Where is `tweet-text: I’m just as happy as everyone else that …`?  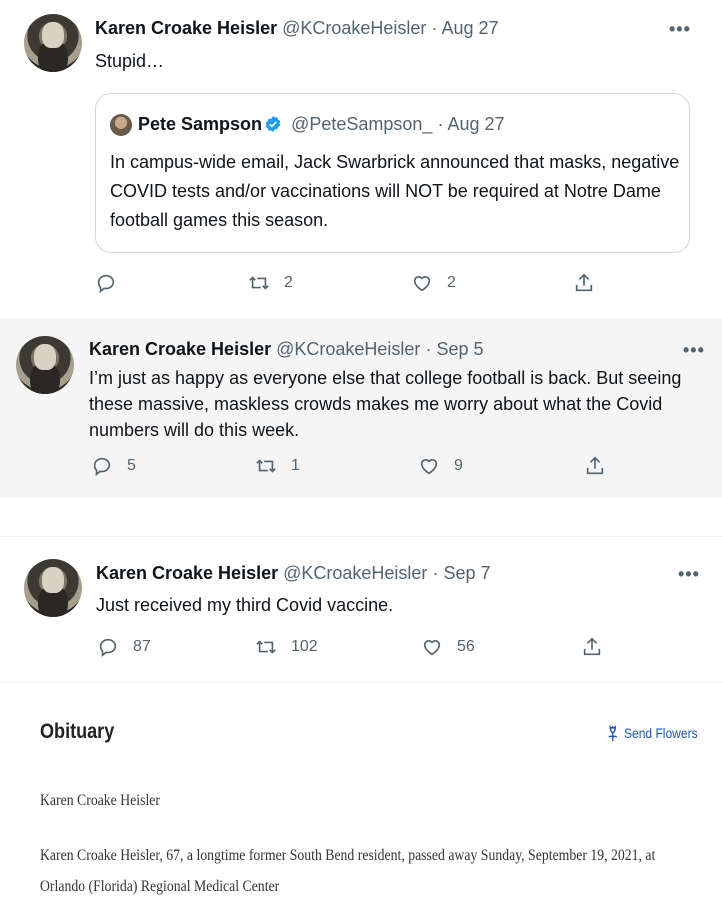 tweet-text: I’m just as happy as everyone else that … is located at coordinates (385, 404).